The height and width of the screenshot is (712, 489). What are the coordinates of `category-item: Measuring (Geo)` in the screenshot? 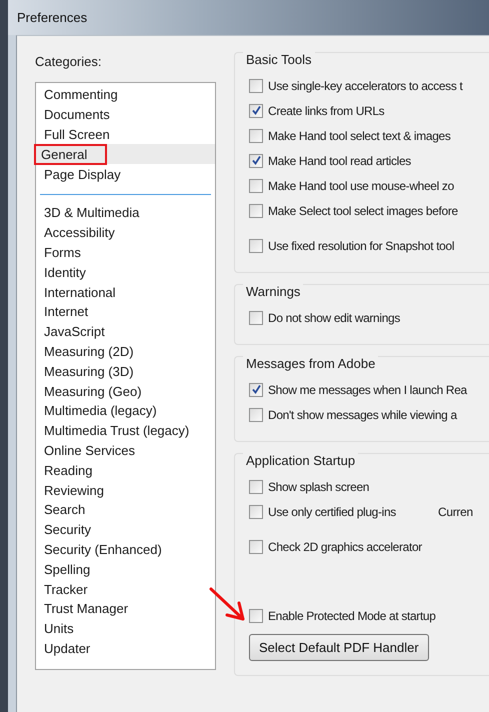 It's located at (125, 391).